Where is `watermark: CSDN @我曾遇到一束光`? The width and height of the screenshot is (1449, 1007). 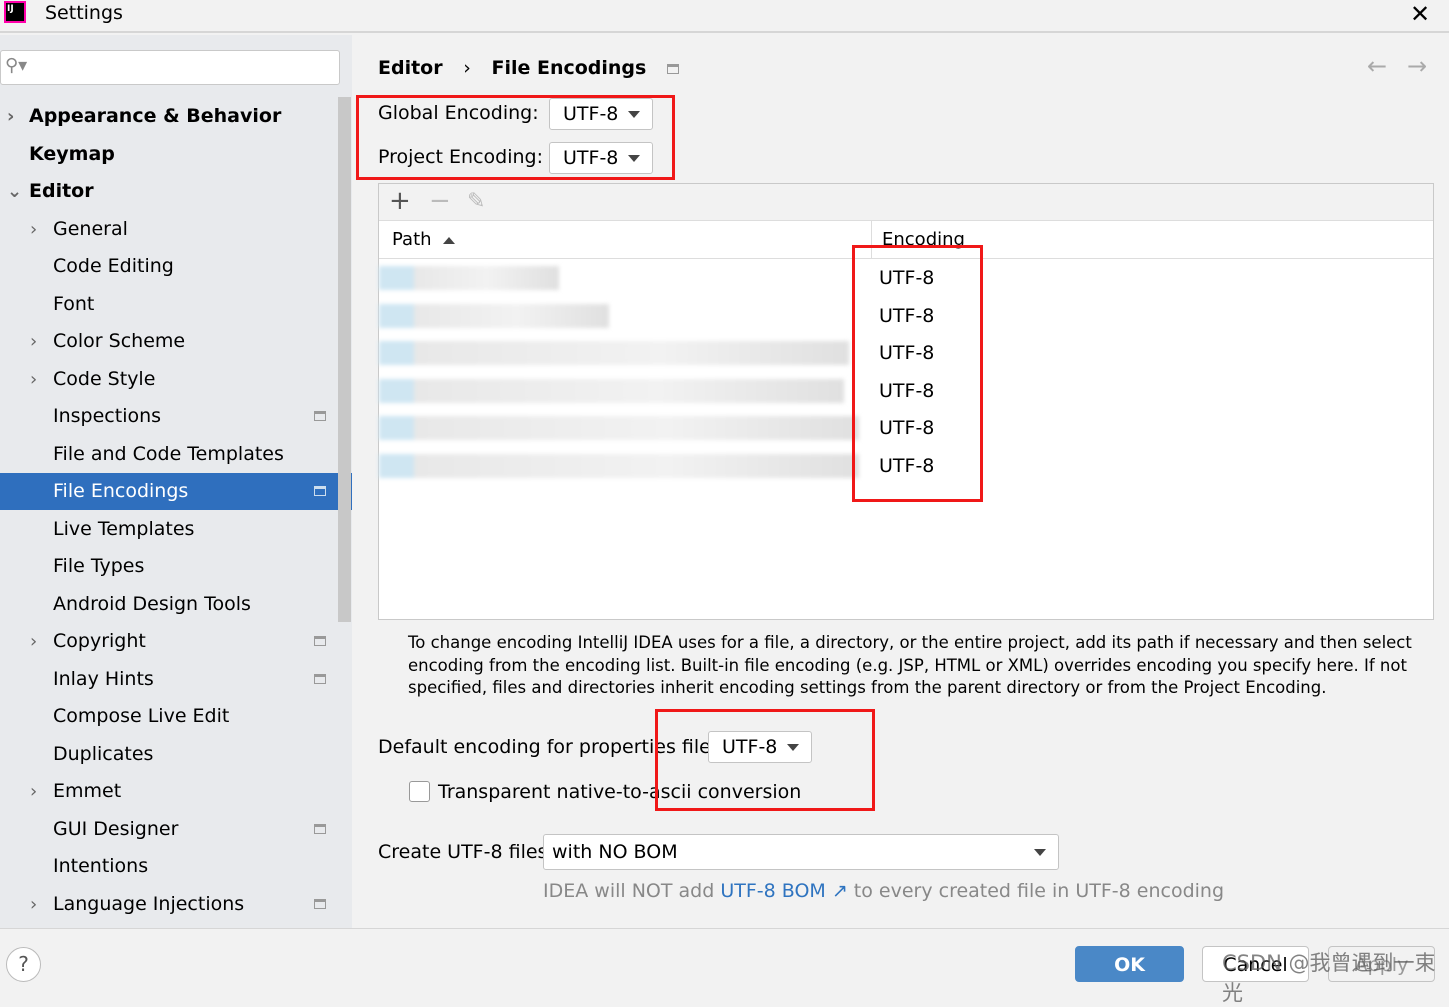 watermark: CSDN @我曾遇到一束光 is located at coordinates (1329, 978).